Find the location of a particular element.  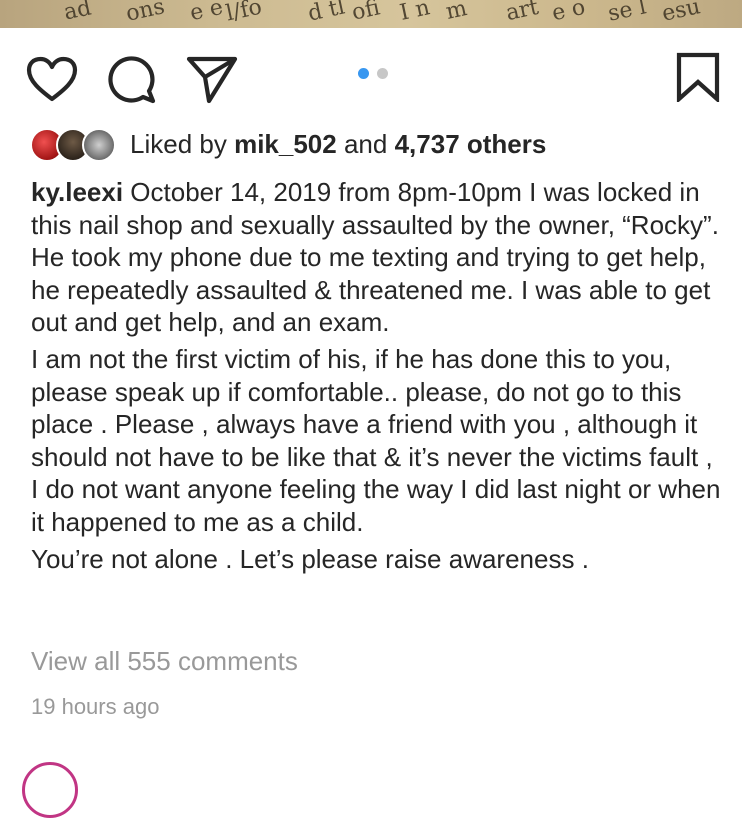

image-fragment: esu is located at coordinates (681, 13).